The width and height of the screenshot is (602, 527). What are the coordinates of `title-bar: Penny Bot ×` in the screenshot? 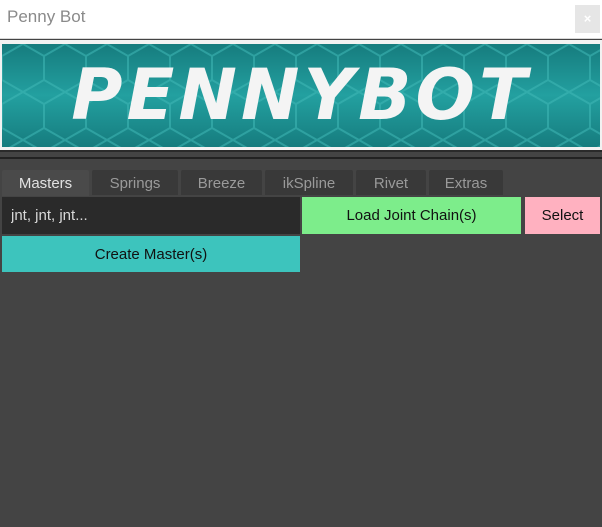 It's located at (301, 19).